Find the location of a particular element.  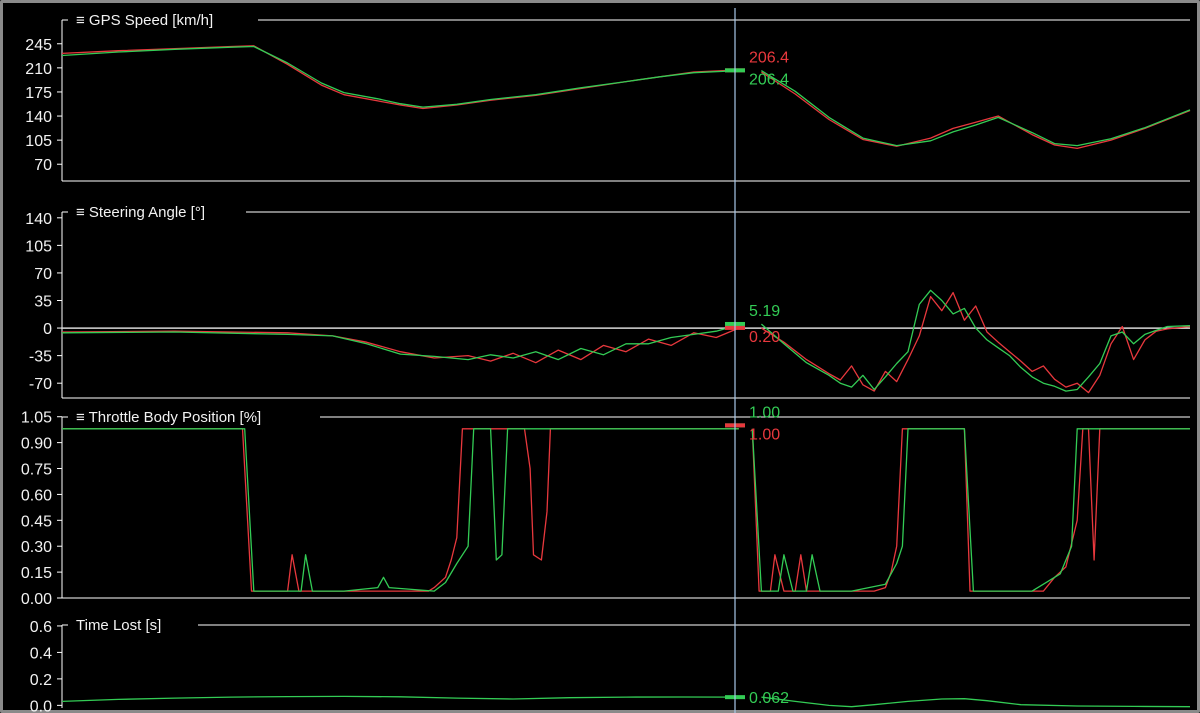

y-tick-label: 1.05 is located at coordinates (36, 418).